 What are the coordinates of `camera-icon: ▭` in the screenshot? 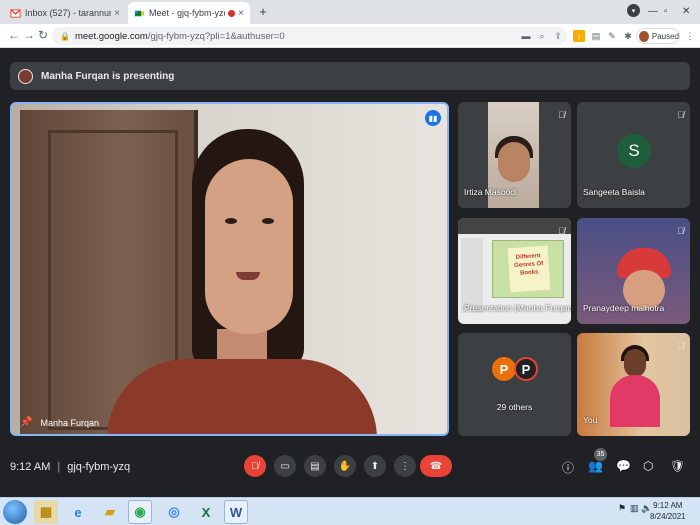 It's located at (285, 466).